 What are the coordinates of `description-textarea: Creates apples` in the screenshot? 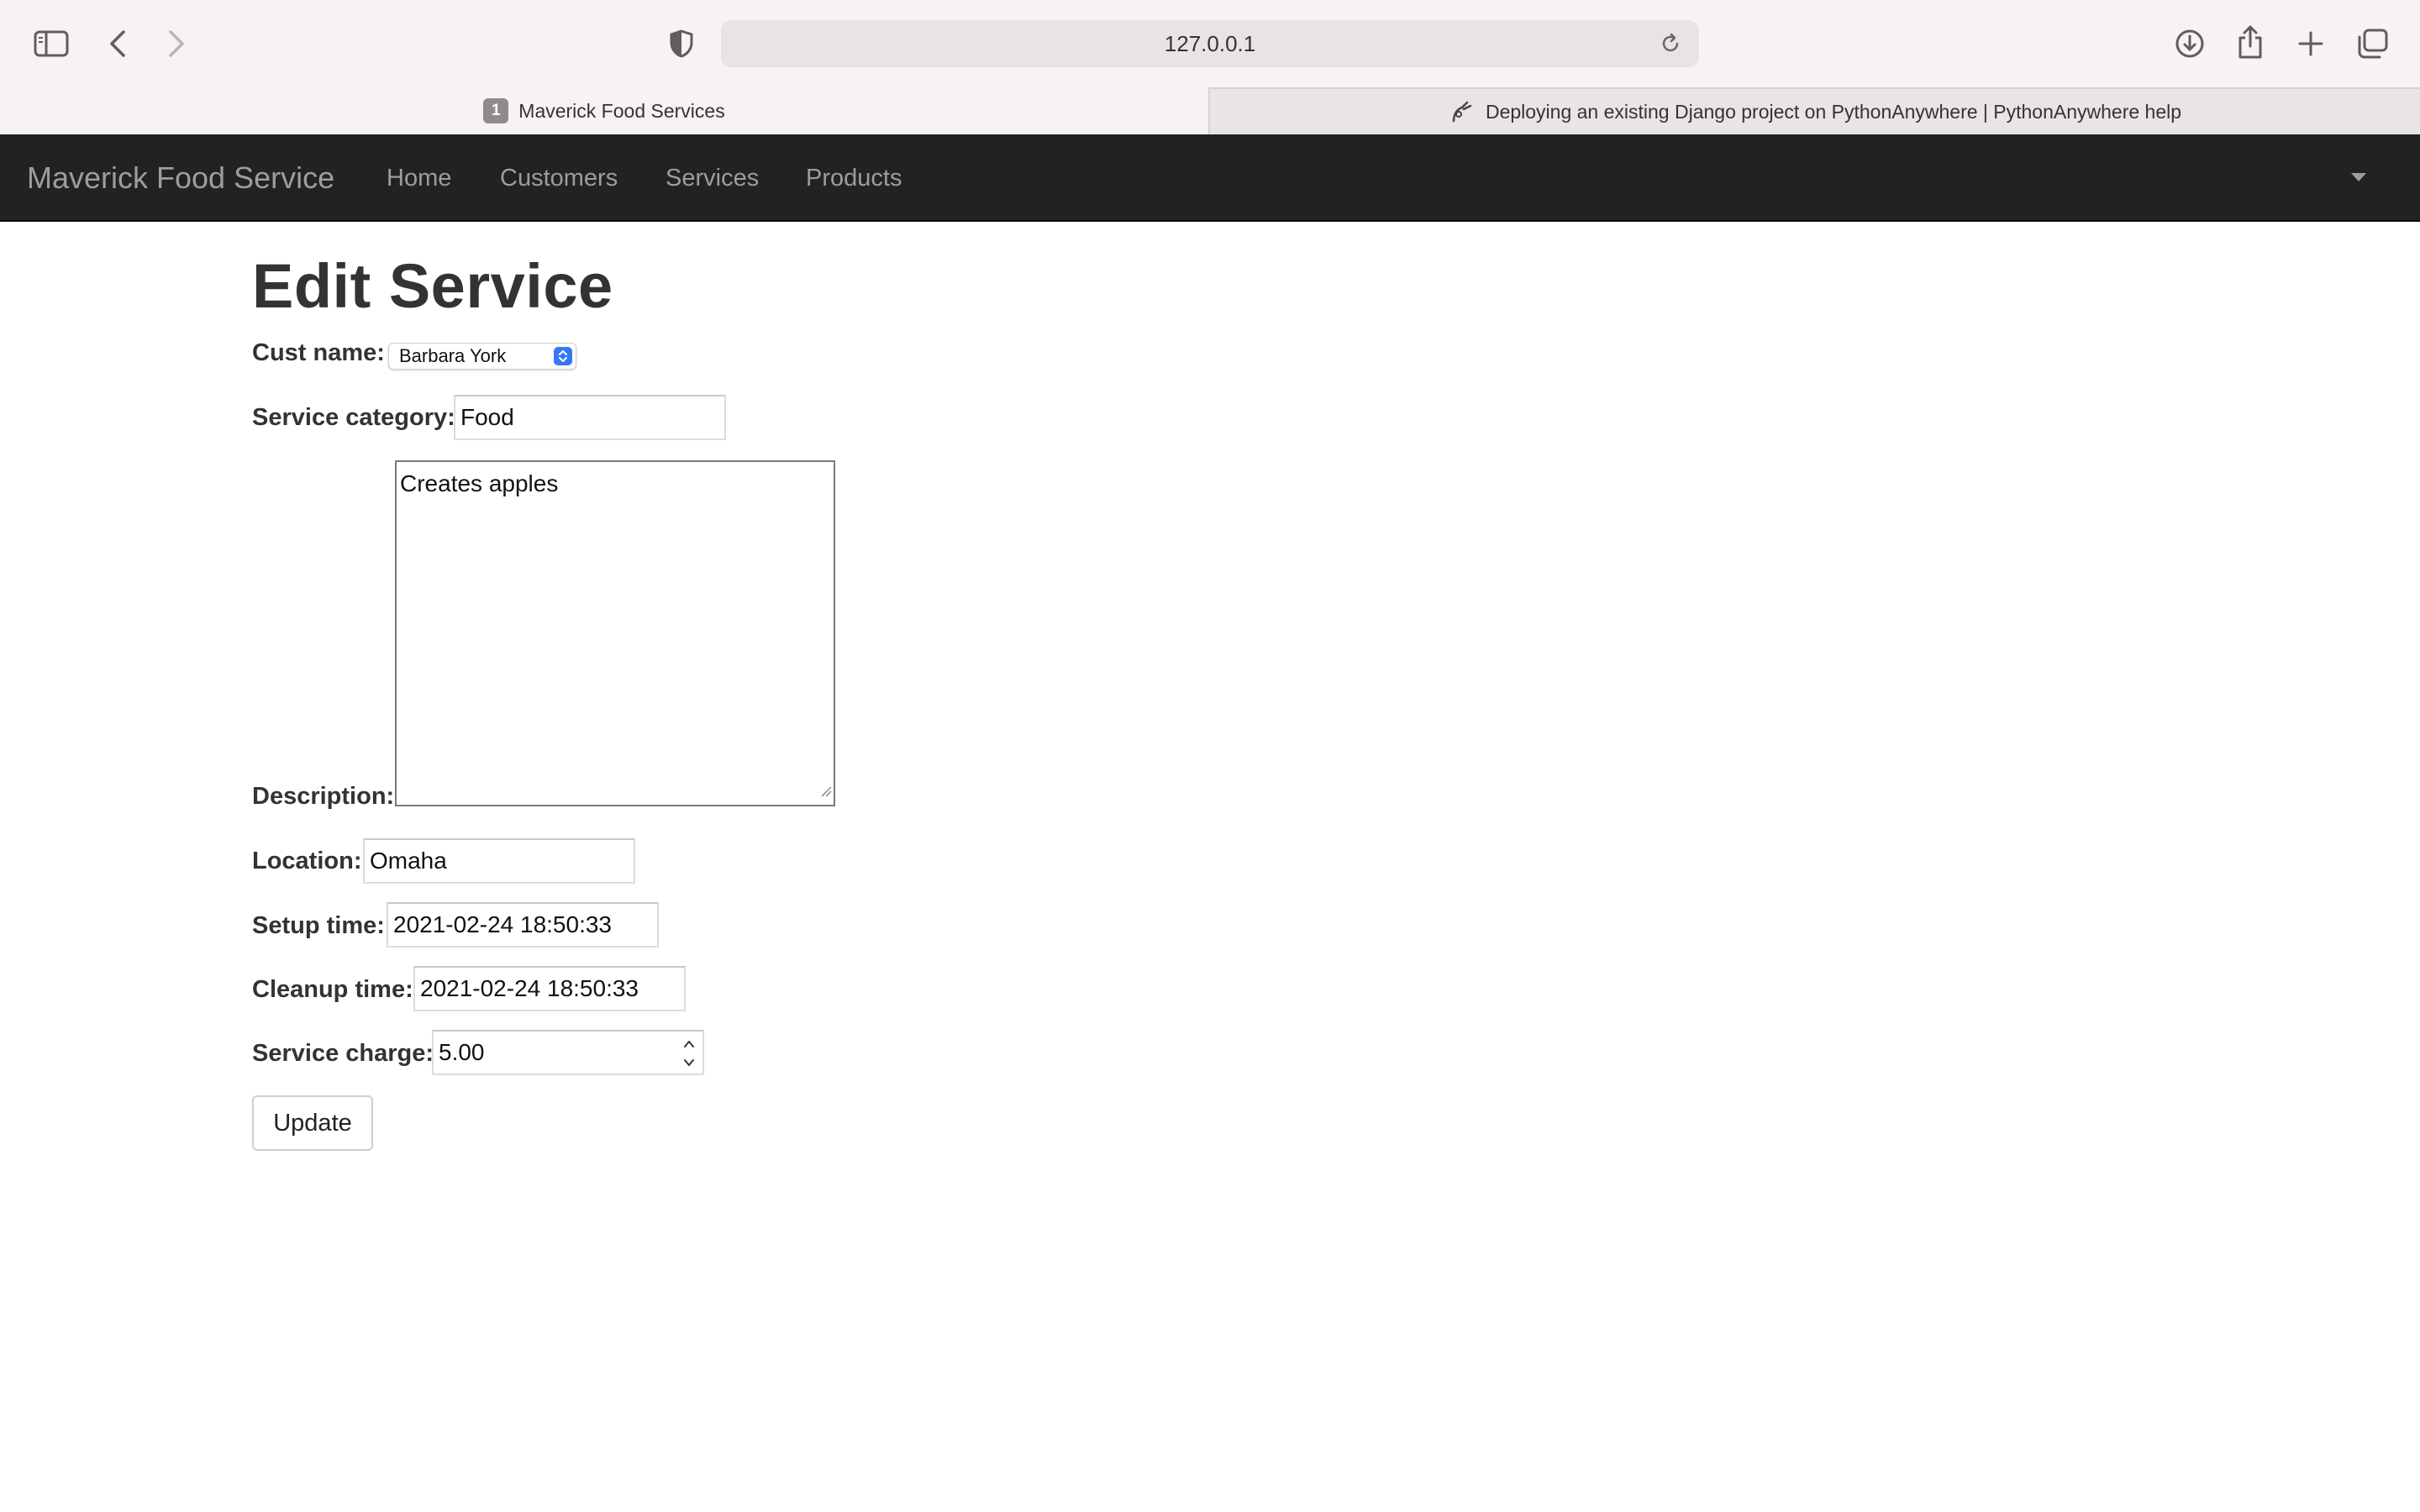 It's located at (615, 633).